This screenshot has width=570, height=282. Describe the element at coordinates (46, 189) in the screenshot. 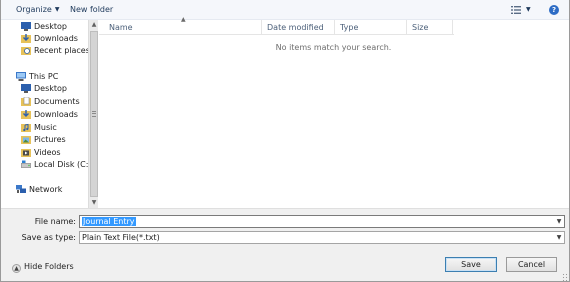

I see `nav-item-label: Network` at that location.